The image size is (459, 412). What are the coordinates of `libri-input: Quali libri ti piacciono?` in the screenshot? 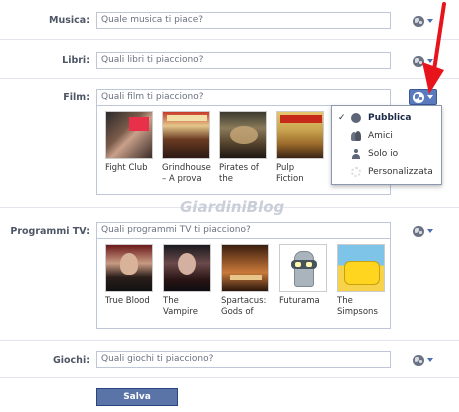 It's located at (243, 60).